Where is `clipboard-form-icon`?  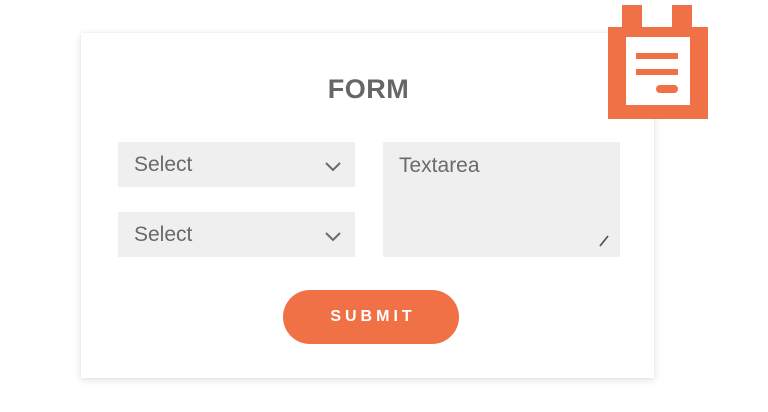
clipboard-form-icon is located at coordinates (658, 62).